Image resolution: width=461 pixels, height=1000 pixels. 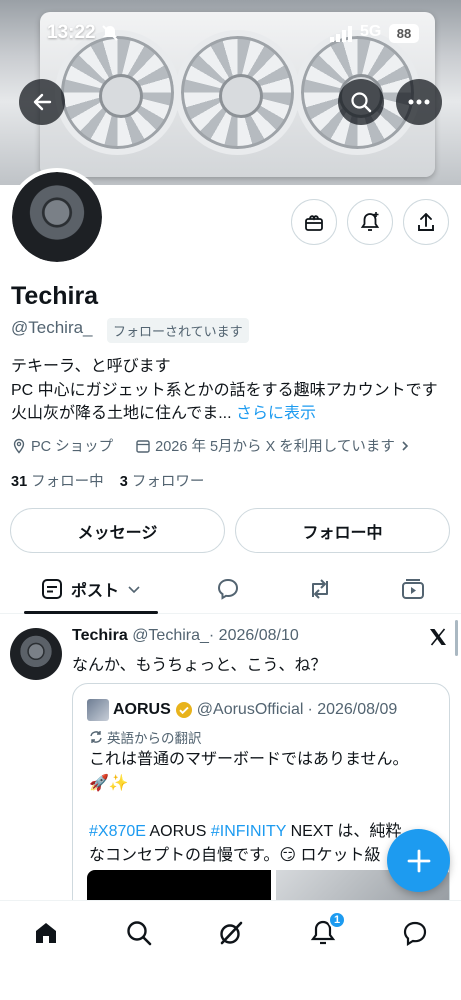 I want to click on bio-line: テキーラ、と呼びます, so click(x=91, y=366).